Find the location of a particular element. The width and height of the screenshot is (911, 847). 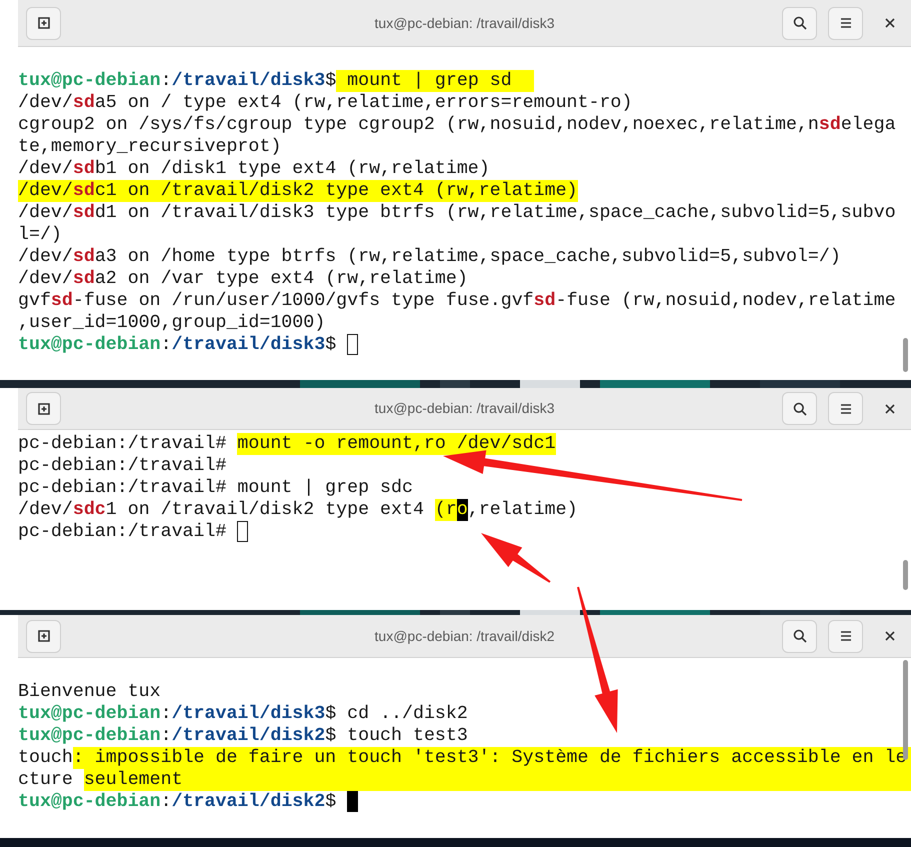

terminal-line: /dev/sda2 on /var type ext4 (rw,relatime) is located at coordinates (243, 279).